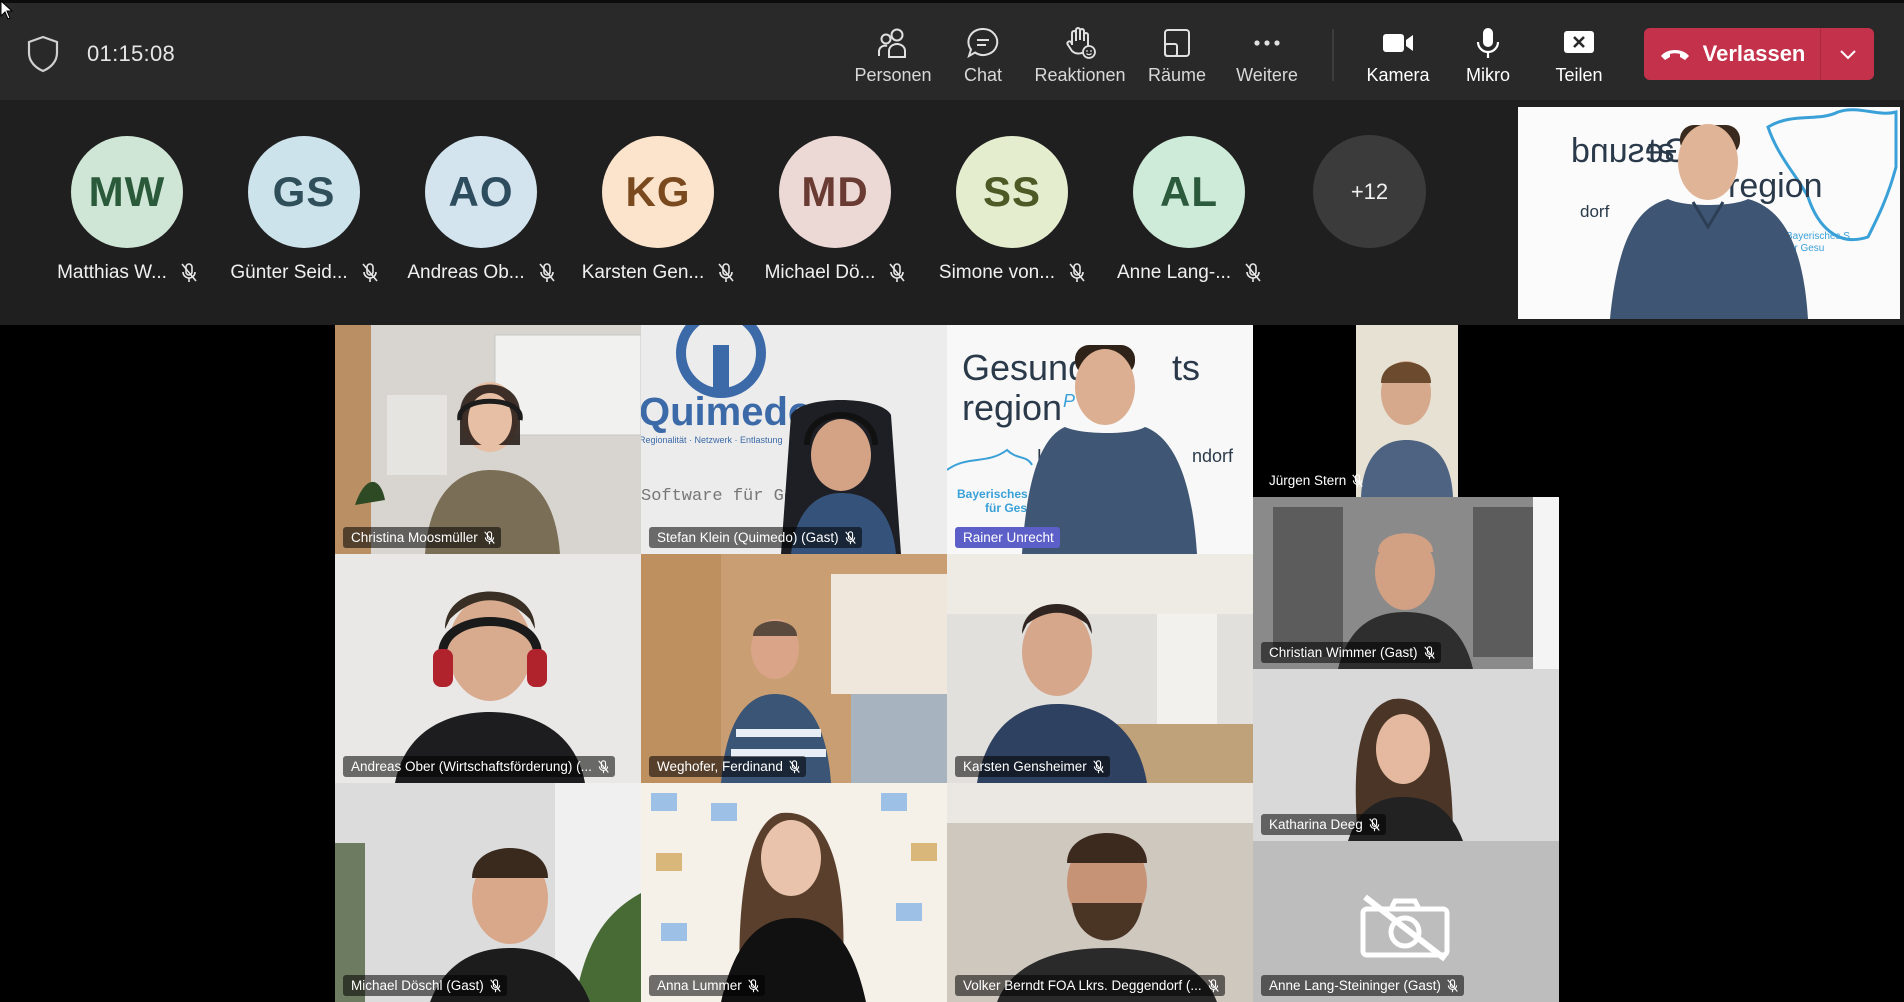 The width and height of the screenshot is (1904, 1002). What do you see at coordinates (1398, 57) in the screenshot?
I see `camera-button: Kamera` at bounding box center [1398, 57].